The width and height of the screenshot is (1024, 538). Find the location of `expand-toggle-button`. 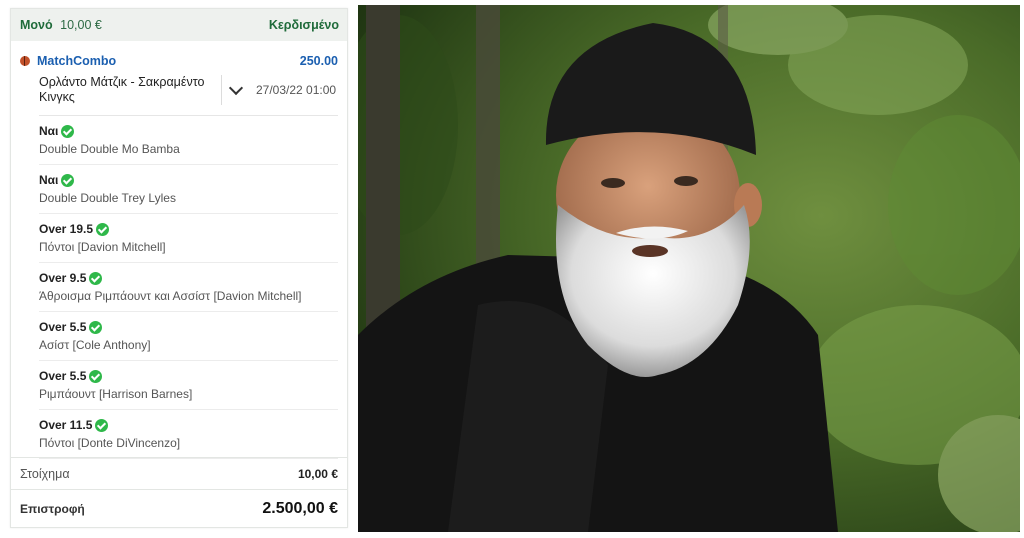

expand-toggle-button is located at coordinates (235, 90).